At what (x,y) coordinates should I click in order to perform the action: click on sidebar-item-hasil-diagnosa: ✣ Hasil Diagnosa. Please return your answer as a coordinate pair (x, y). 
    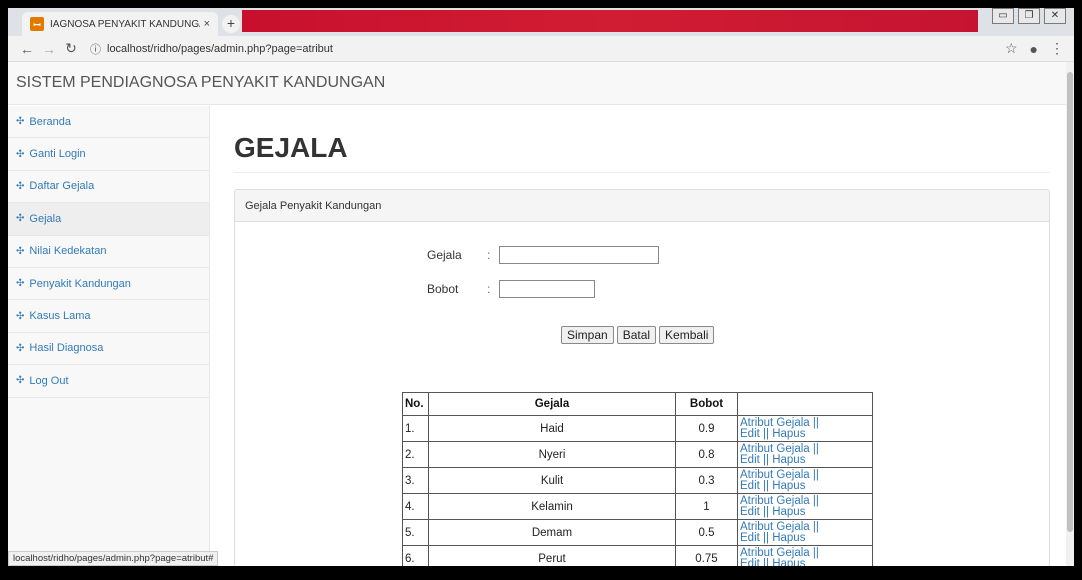
    Looking at the image, I should click on (108, 349).